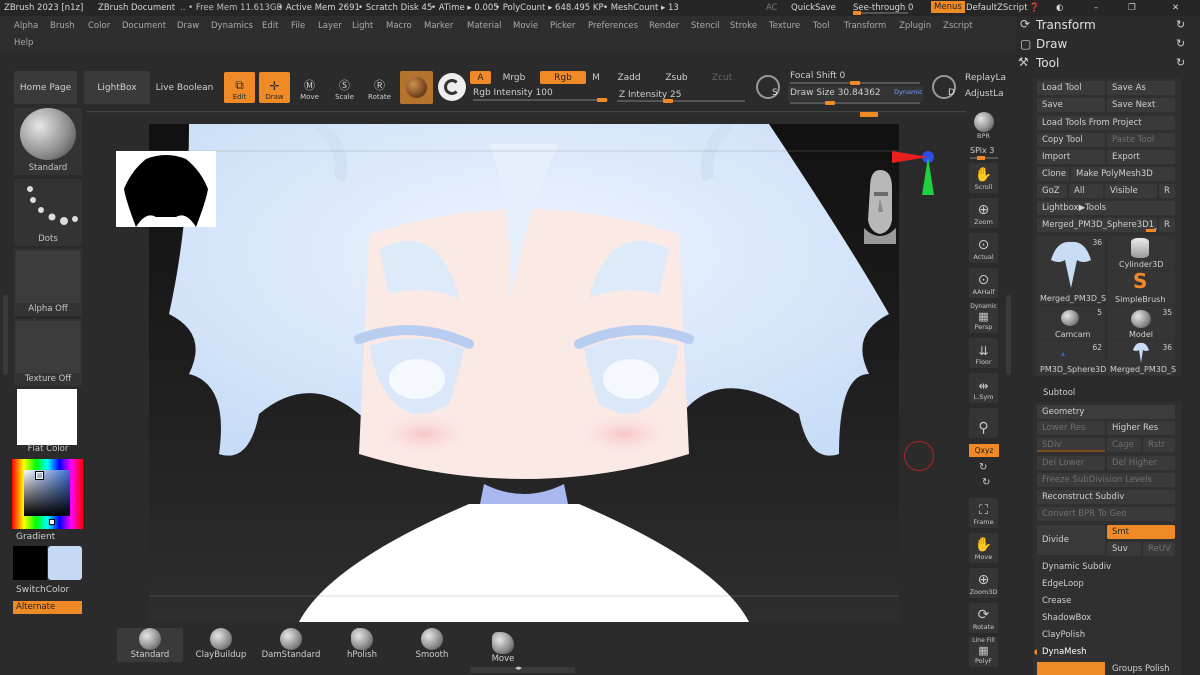 The width and height of the screenshot is (1200, 675). What do you see at coordinates (1106, 412) in the screenshot?
I see `geometry-header: Geometry` at bounding box center [1106, 412].